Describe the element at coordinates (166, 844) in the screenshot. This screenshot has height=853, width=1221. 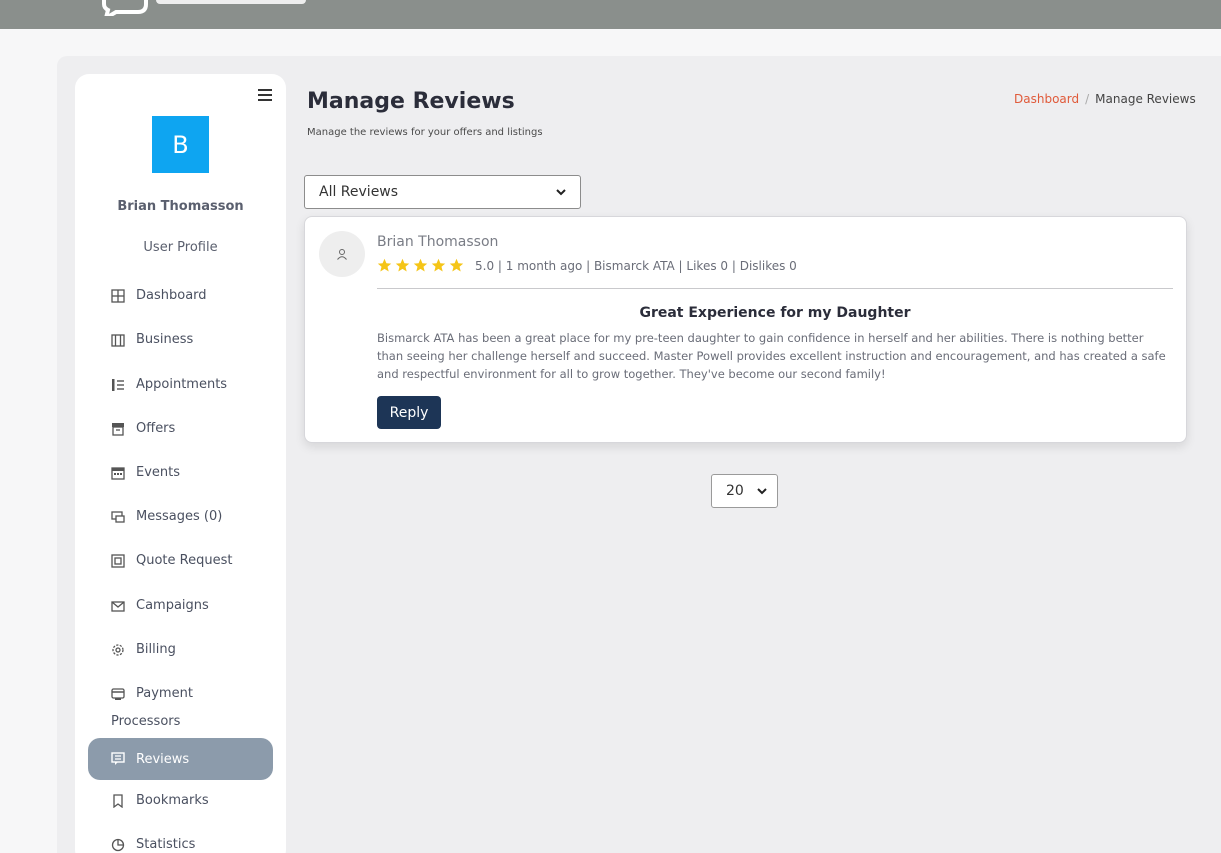
I see `sidebar-item-label: Statistics` at that location.